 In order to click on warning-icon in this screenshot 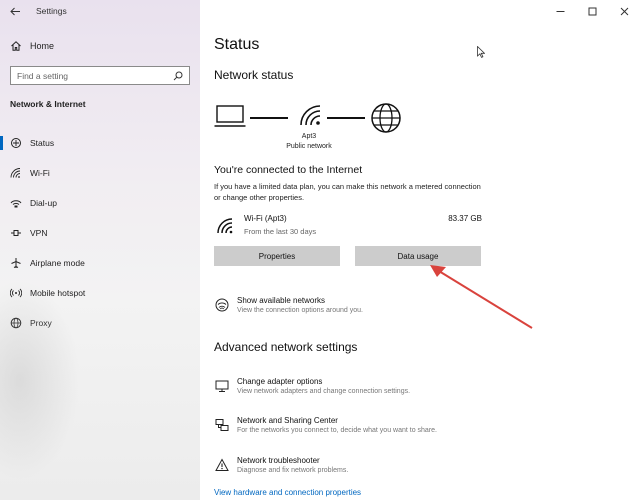, I will do `click(222, 465)`.